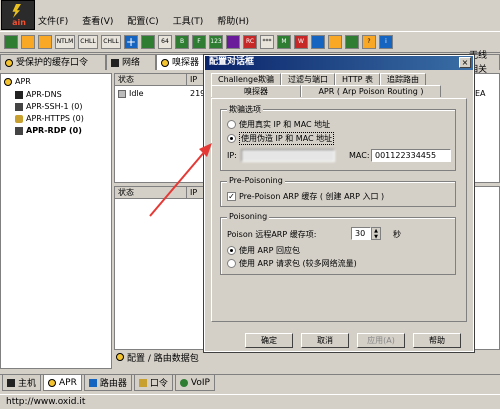 This screenshot has height=409, width=500. Describe the element at coordinates (181, 62) in the screenshot. I see `tab-sniffer: 嗅探器` at that location.